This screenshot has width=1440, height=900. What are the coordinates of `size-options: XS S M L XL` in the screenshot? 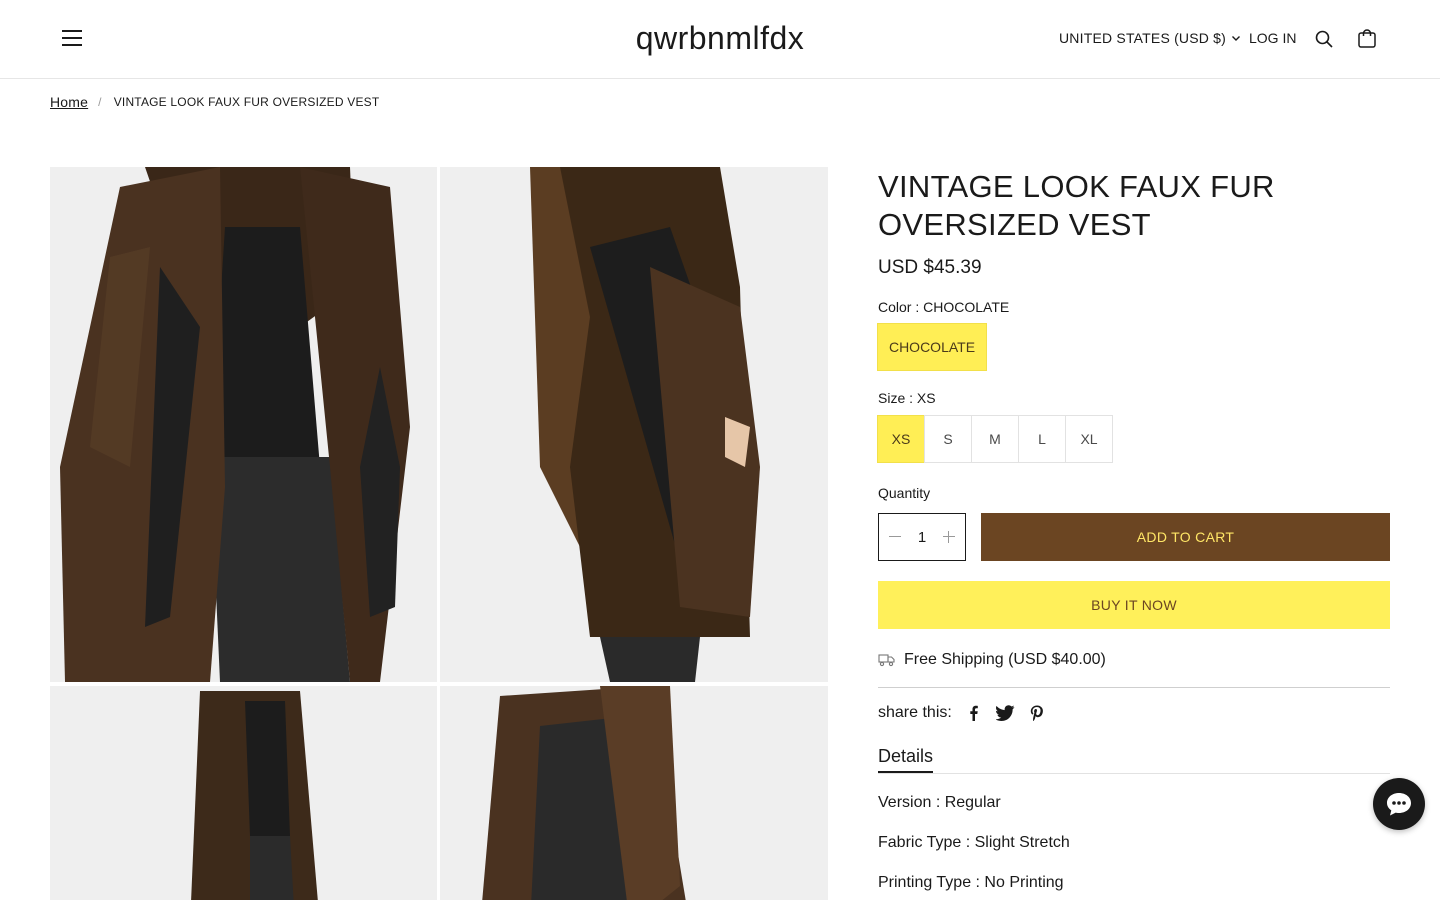 It's located at (995, 439).